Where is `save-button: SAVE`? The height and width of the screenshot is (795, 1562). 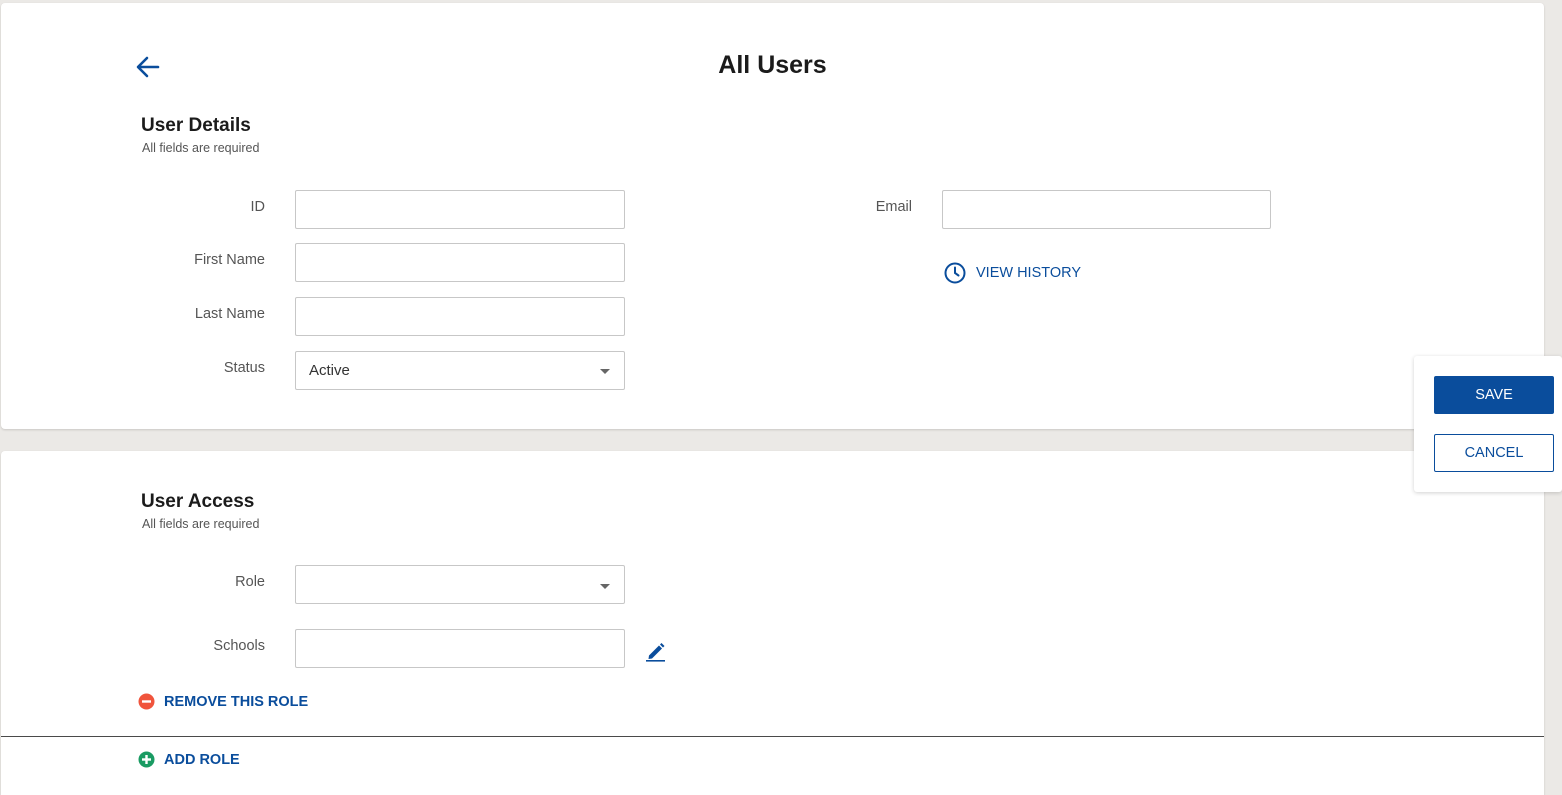 save-button: SAVE is located at coordinates (1494, 395).